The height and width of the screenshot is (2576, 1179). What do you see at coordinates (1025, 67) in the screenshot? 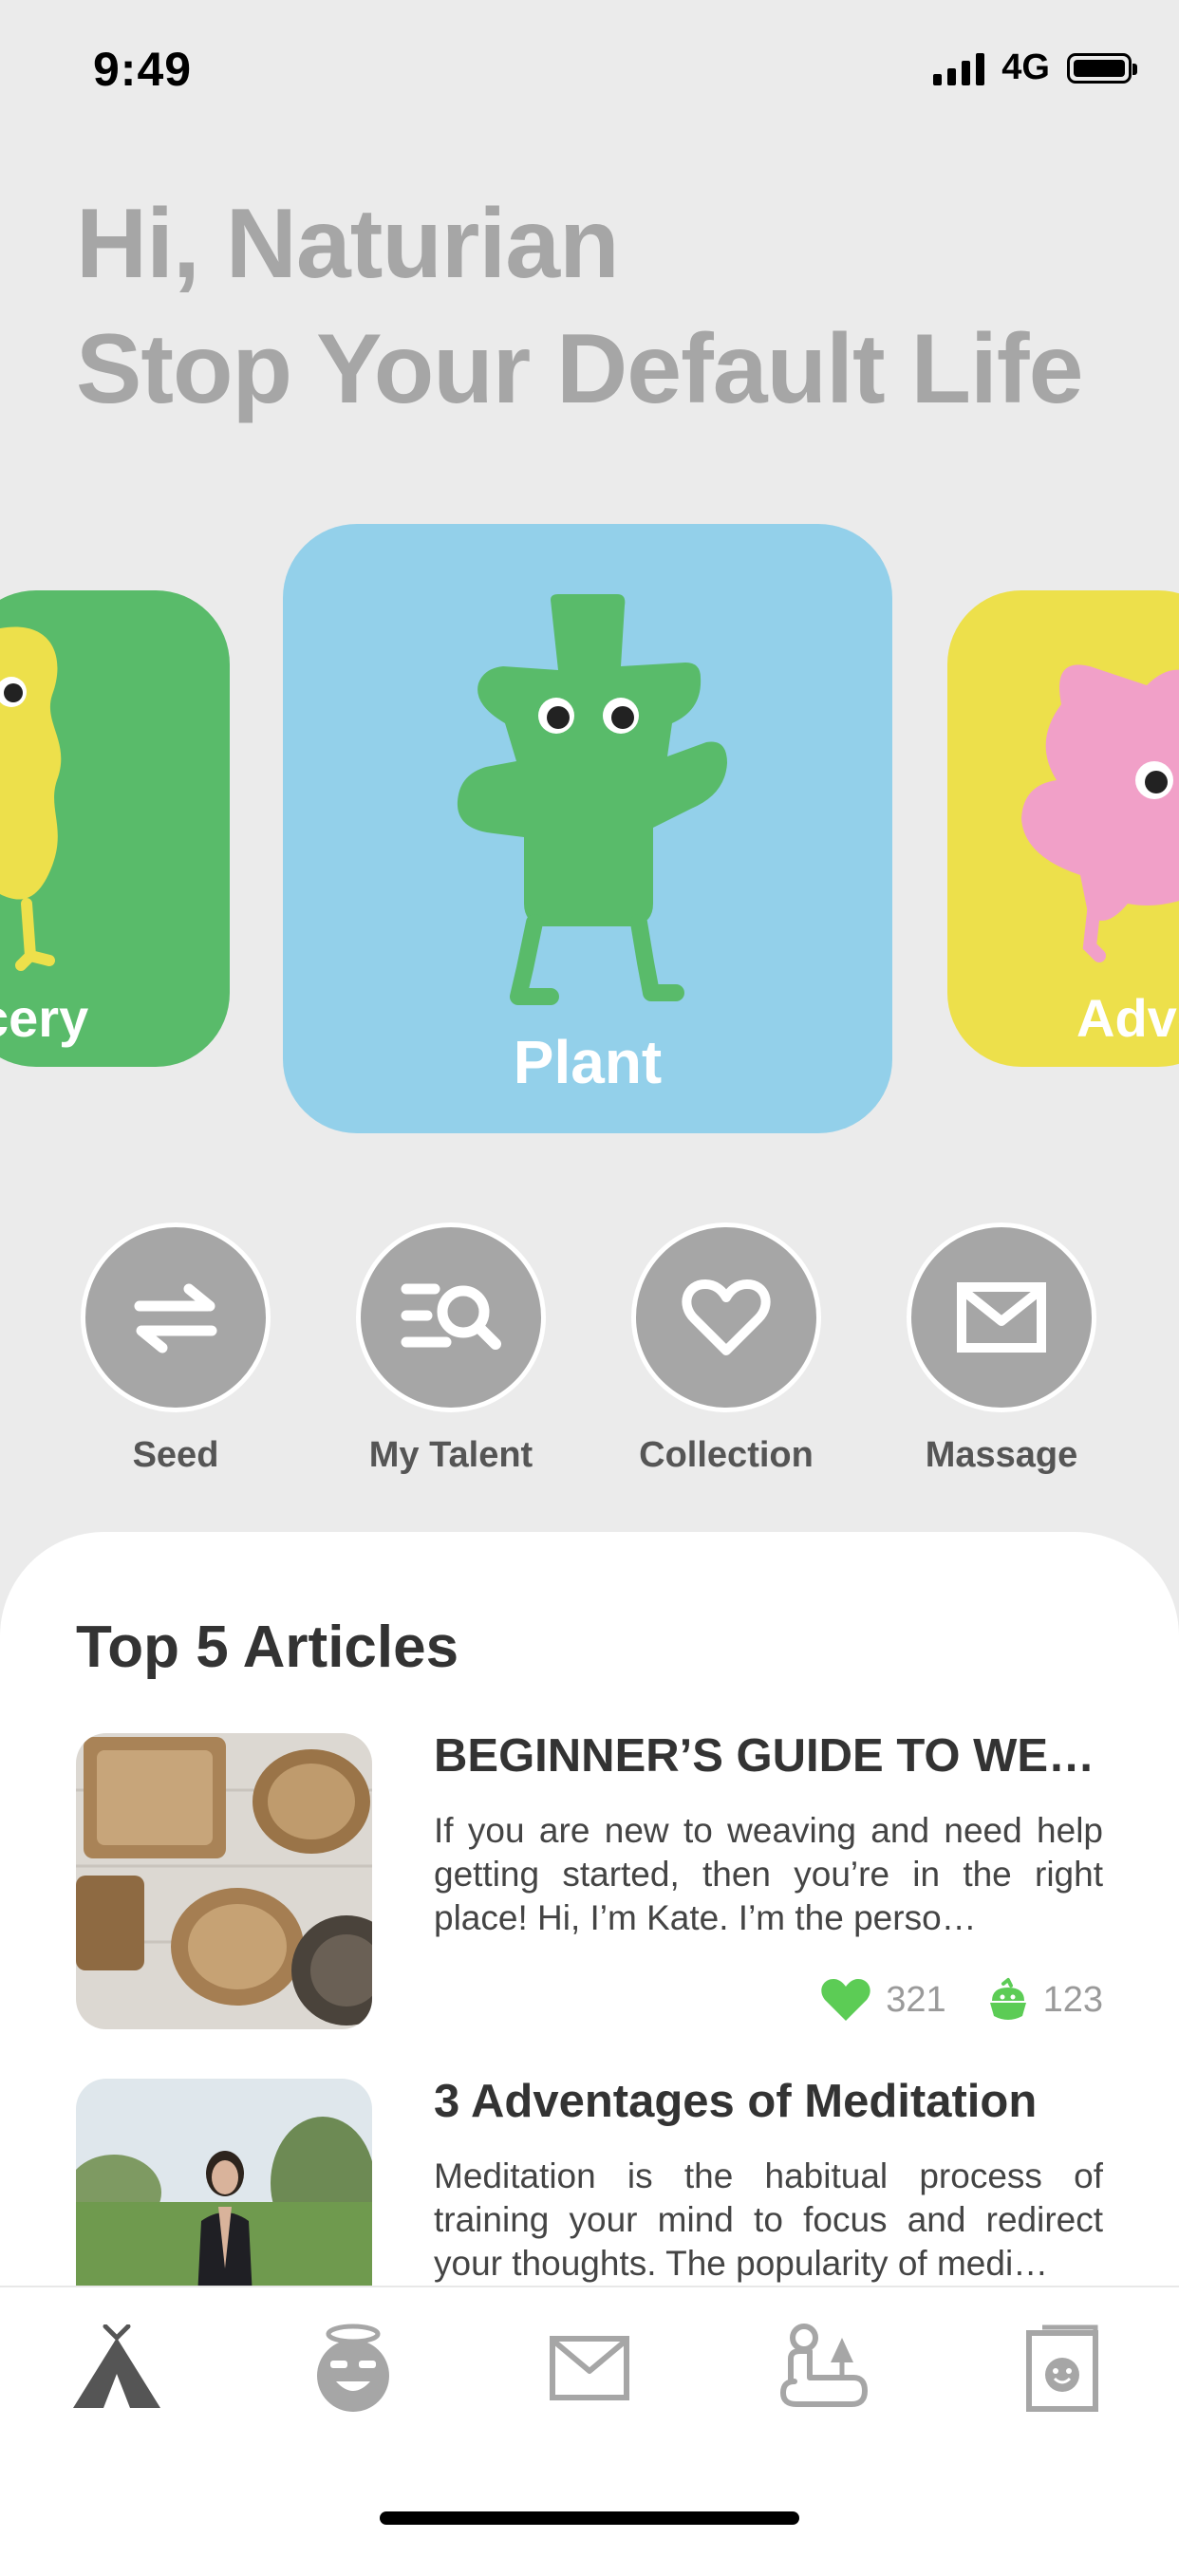
I see `network-label: 4G` at bounding box center [1025, 67].